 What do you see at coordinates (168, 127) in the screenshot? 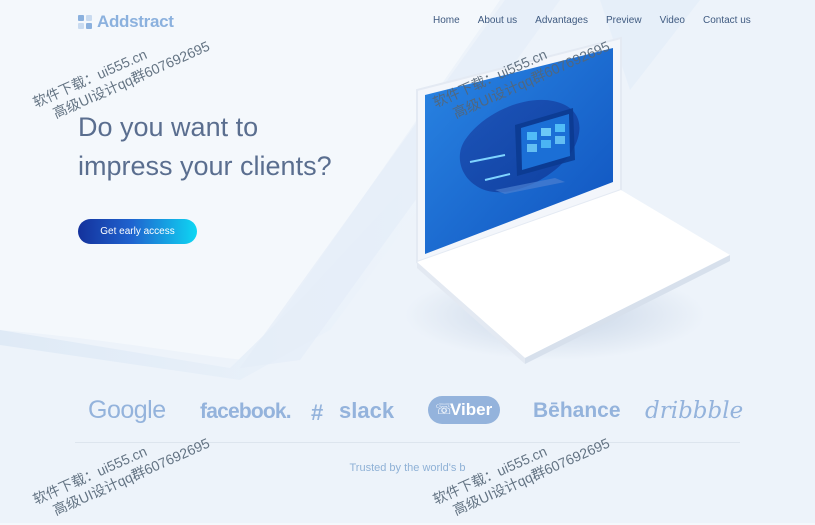
I see `hero-headline-line1: Do you want to` at bounding box center [168, 127].